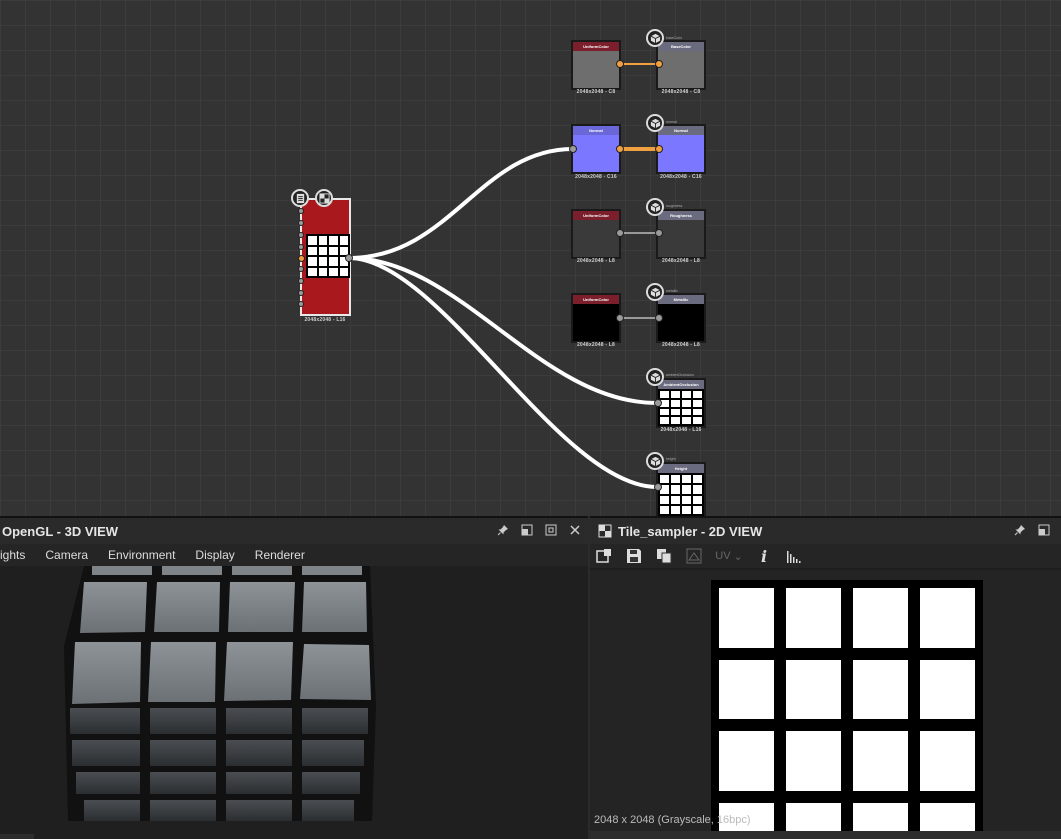  Describe the element at coordinates (325, 320) in the screenshot. I see `node-size-label: 2048x2048 - L16` at that location.